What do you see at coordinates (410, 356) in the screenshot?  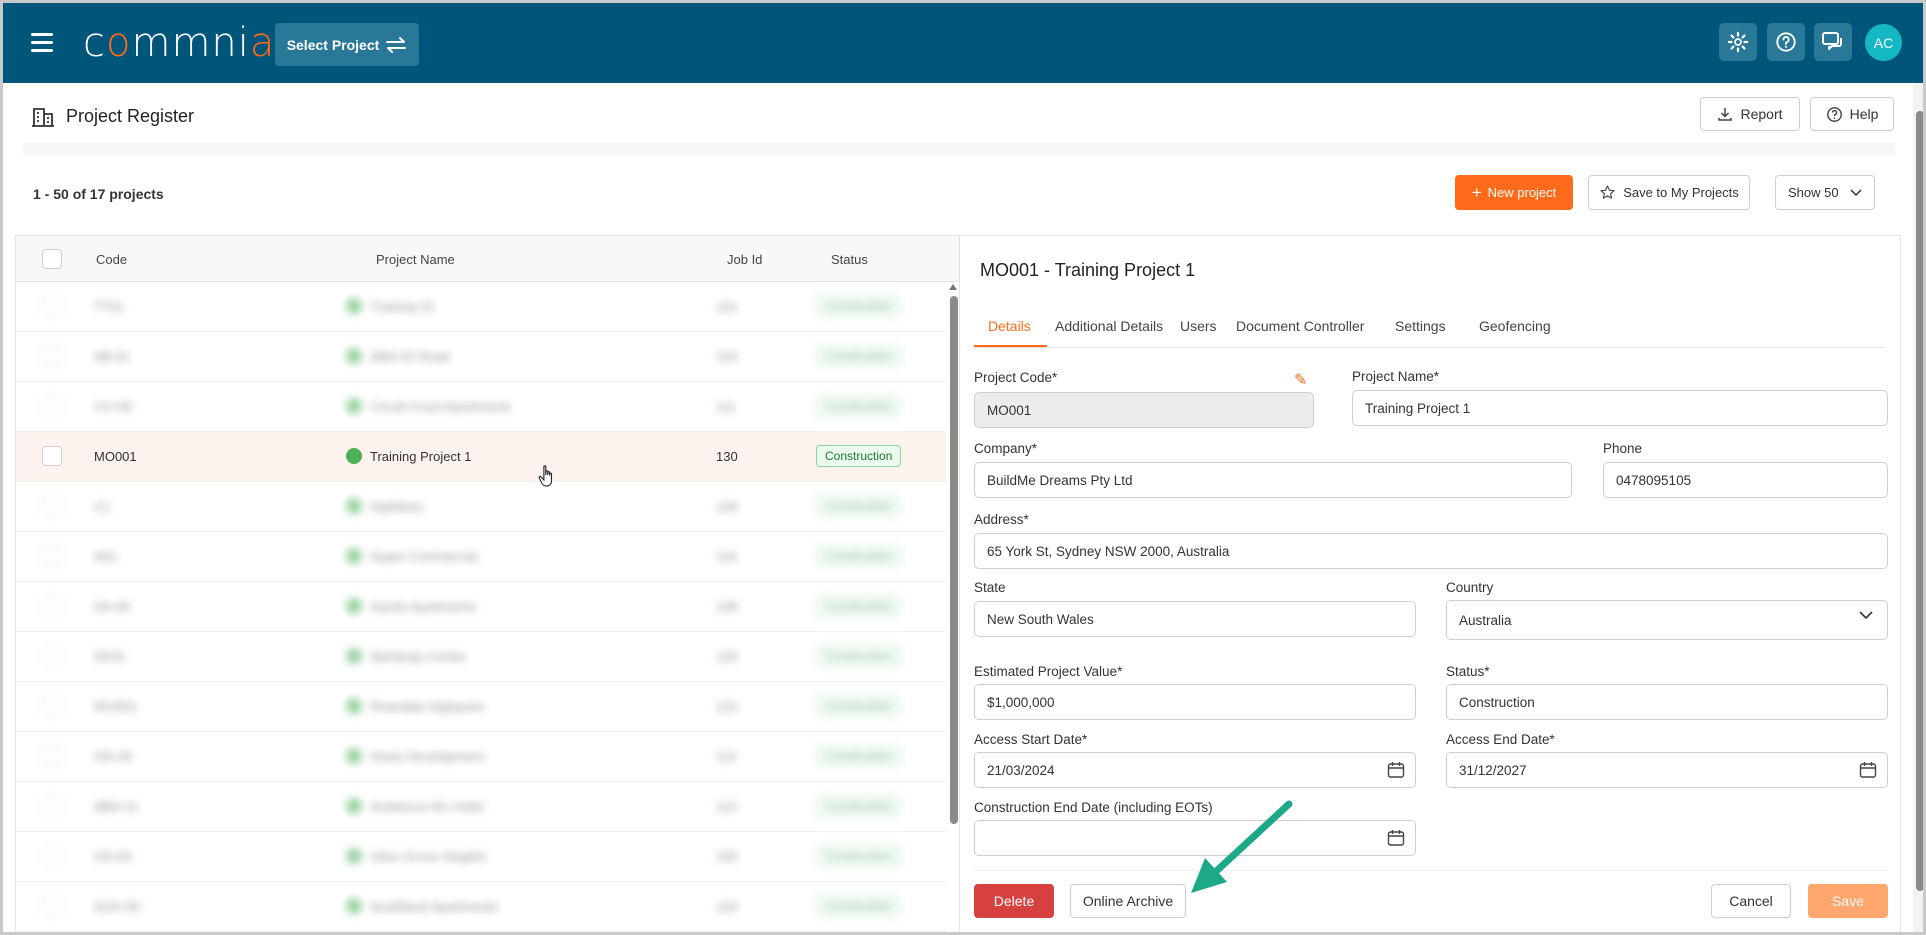 I see `row-project-name-text: ABA-02 Road` at bounding box center [410, 356].